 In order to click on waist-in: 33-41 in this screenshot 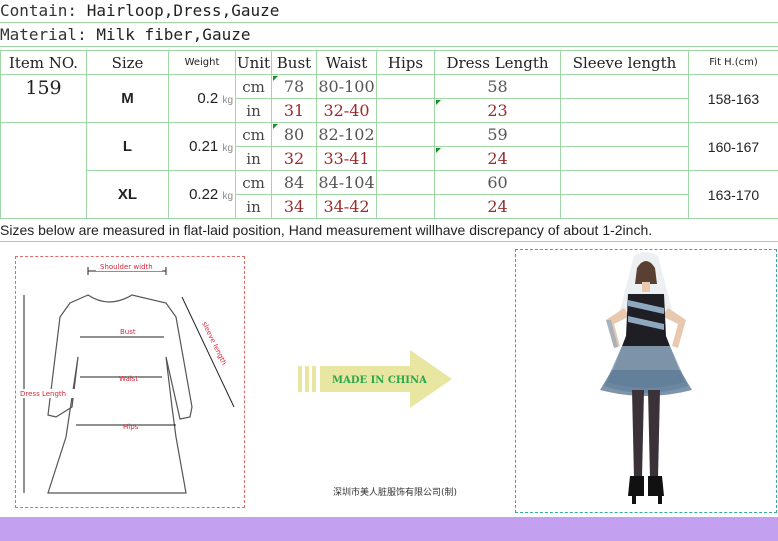, I will do `click(346, 158)`.